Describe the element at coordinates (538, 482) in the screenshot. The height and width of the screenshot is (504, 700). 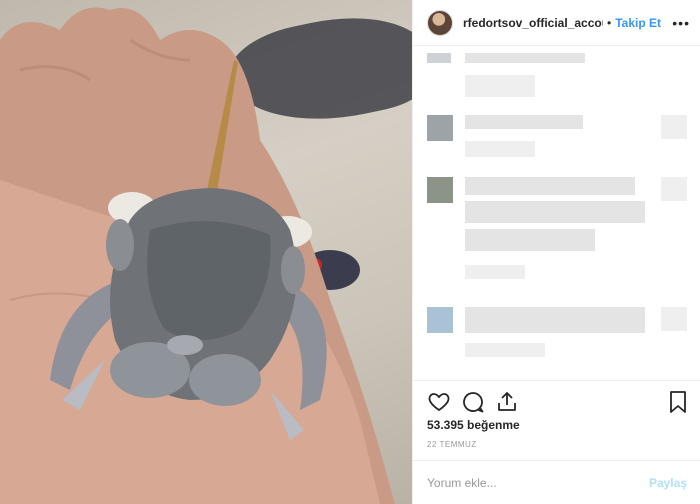
I see `comment-input` at that location.